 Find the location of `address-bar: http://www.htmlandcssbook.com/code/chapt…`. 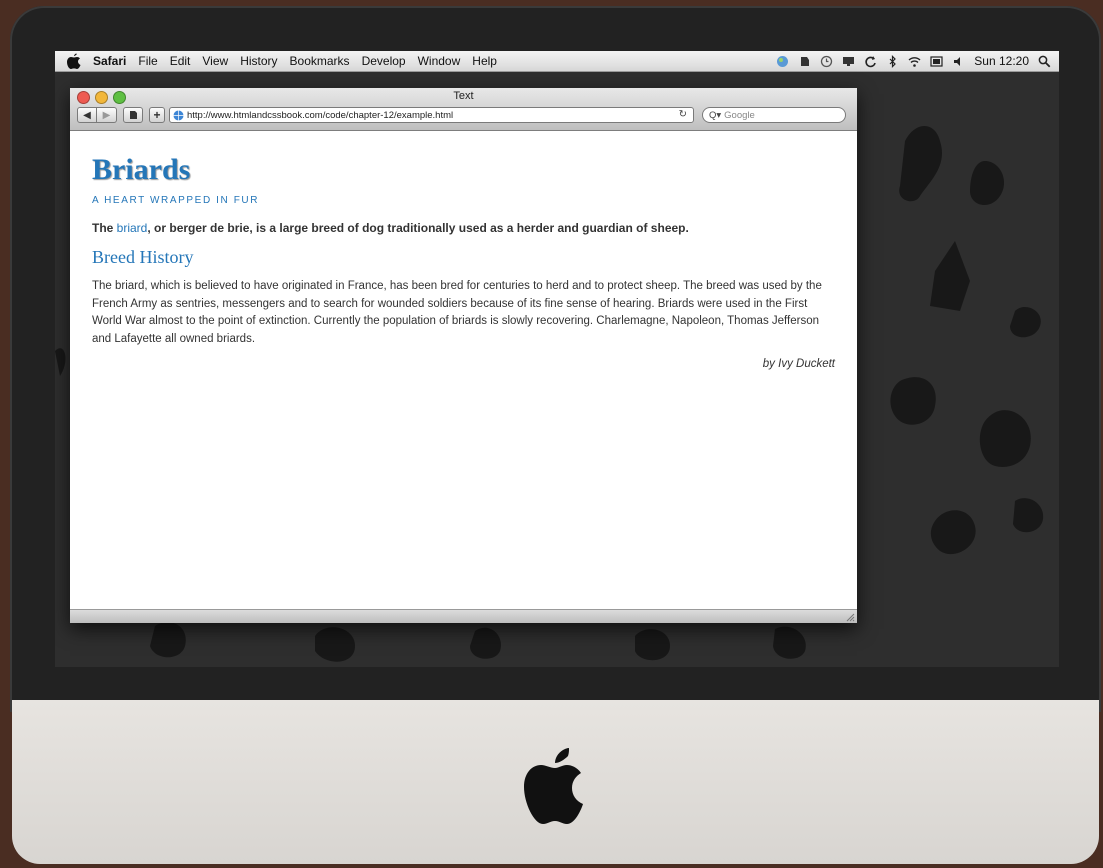

address-bar: http://www.htmlandcssbook.com/code/chapt… is located at coordinates (431, 115).